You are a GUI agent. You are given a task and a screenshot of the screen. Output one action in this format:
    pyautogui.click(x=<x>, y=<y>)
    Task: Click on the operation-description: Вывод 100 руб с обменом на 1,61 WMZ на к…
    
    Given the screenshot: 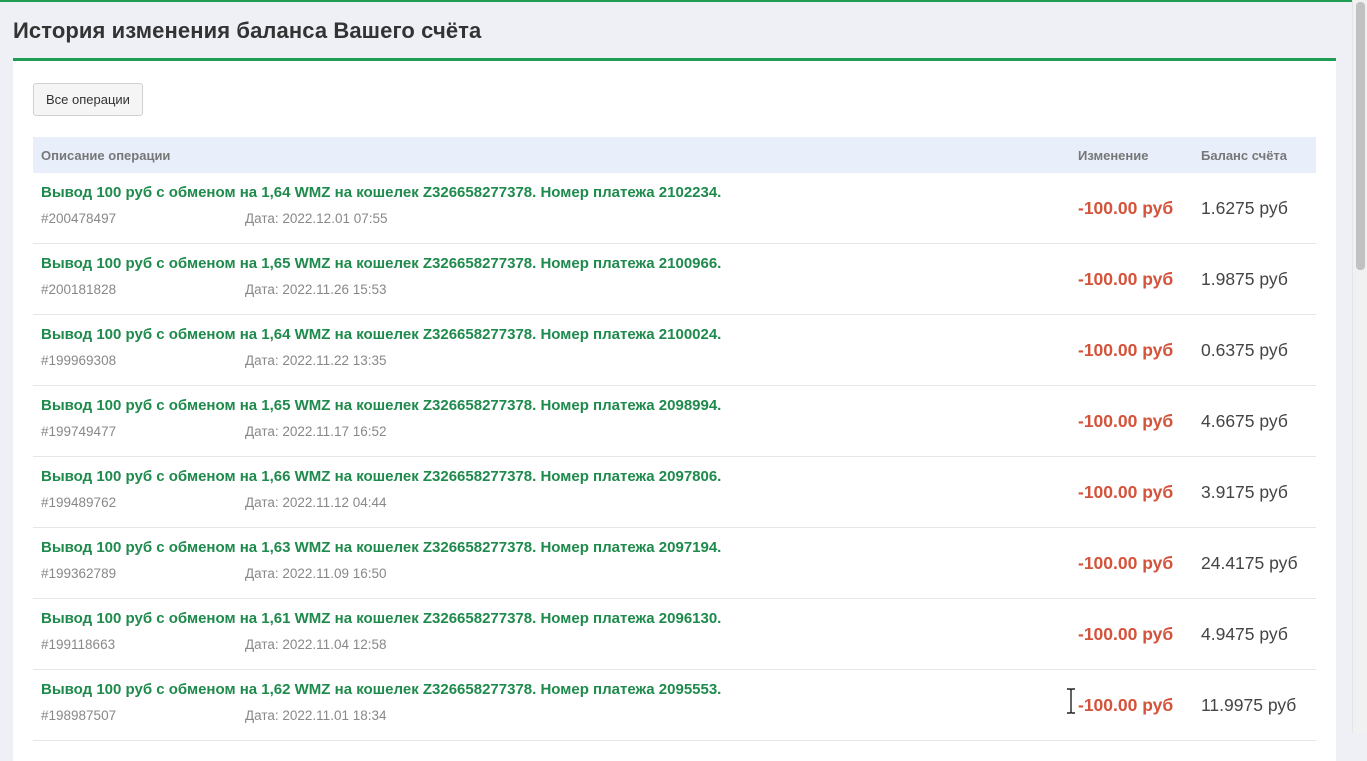 What is the action you would take?
    pyautogui.click(x=381, y=618)
    